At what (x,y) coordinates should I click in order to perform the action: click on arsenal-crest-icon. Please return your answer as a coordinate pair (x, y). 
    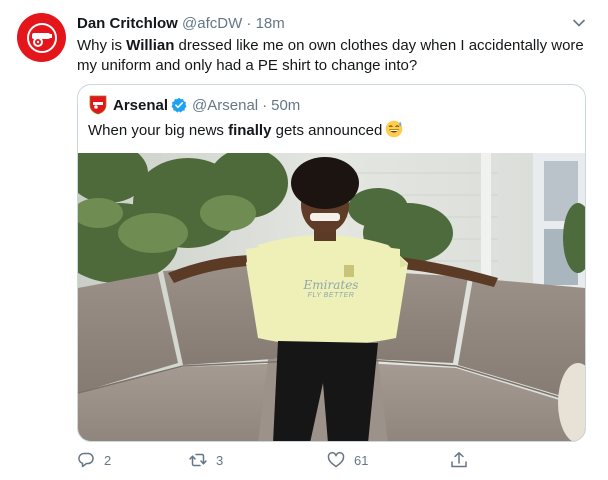
    Looking at the image, I should click on (98, 105).